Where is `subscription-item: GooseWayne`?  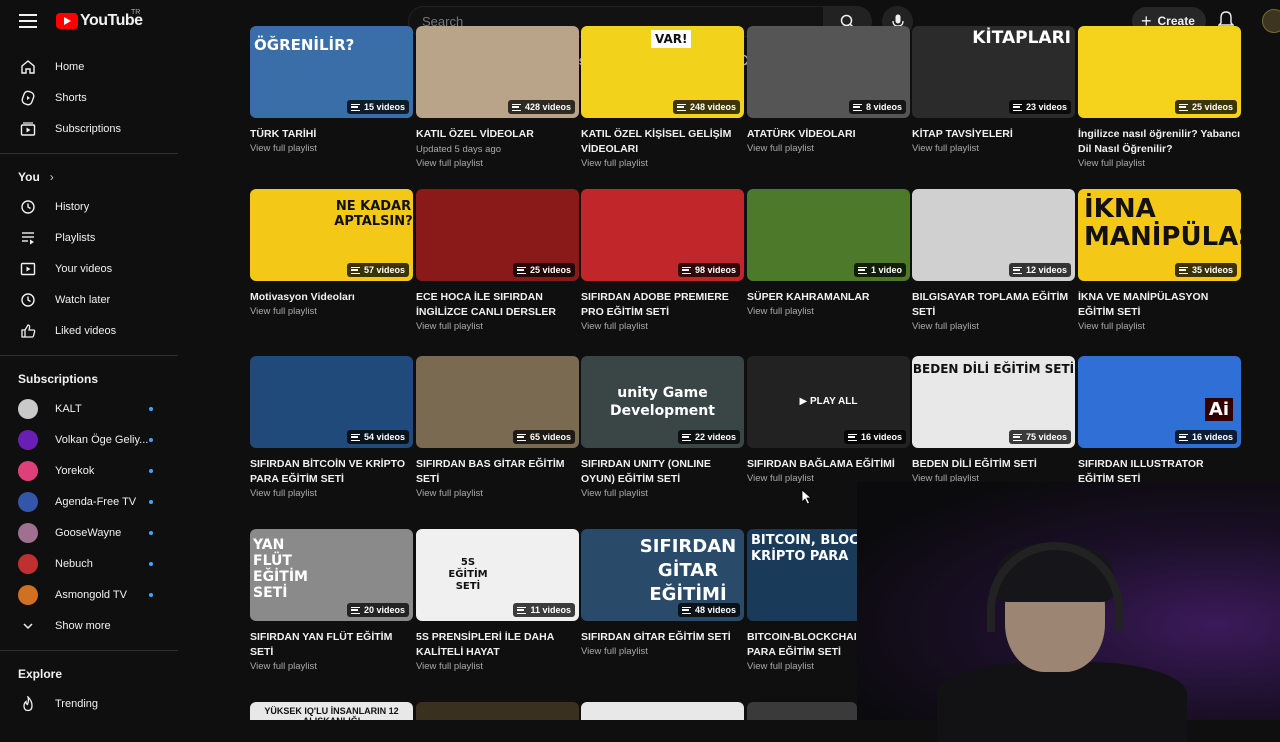
subscription-item: GooseWayne is located at coordinates (89, 532).